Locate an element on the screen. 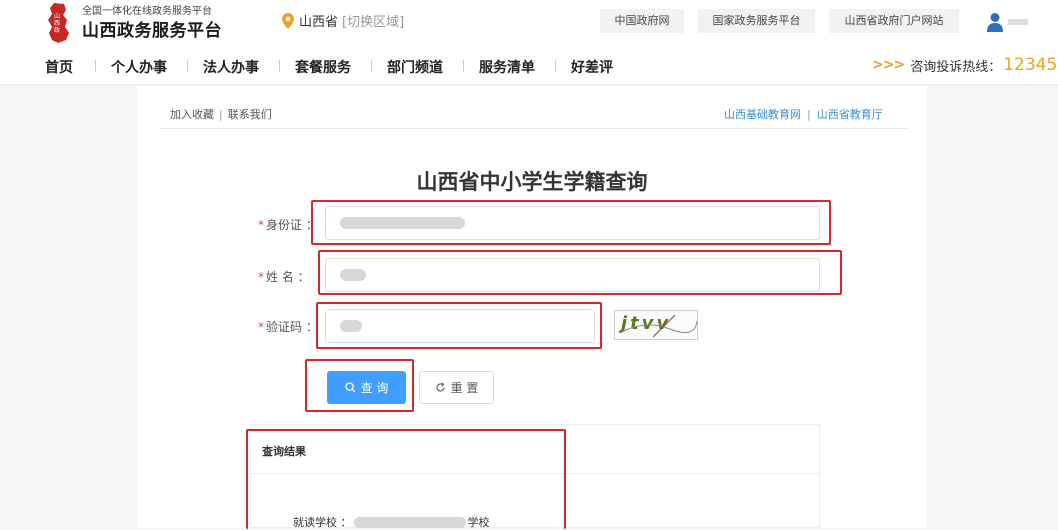 The height and width of the screenshot is (530, 1058). hotline-number: 12345 is located at coordinates (1030, 65).